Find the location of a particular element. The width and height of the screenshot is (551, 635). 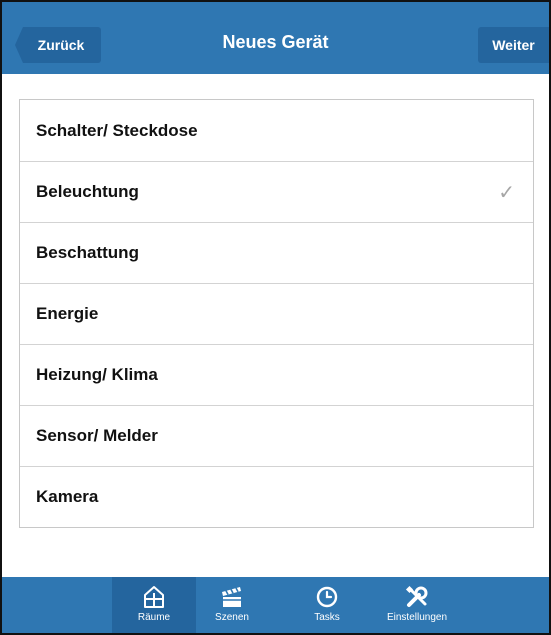

list-item-label: Energie is located at coordinates (67, 313).